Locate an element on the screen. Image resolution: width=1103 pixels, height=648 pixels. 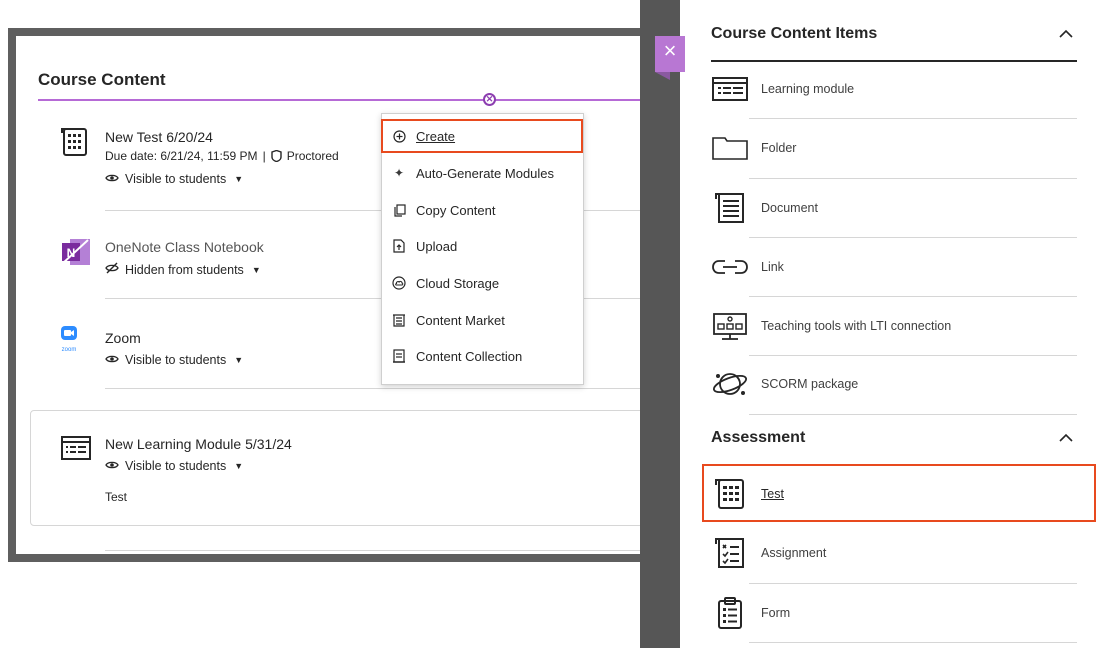
visibility-label: Hidden from students is located at coordinates (184, 269).